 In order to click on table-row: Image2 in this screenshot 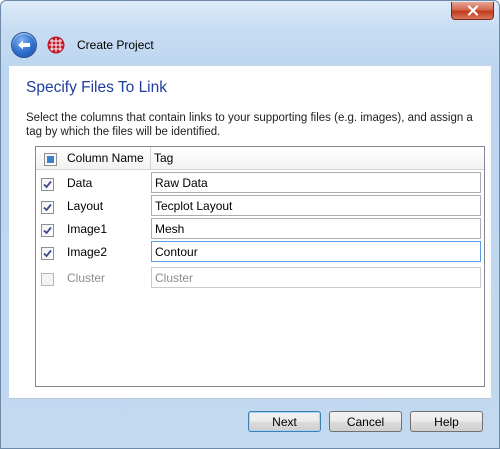, I will do `click(260, 252)`.